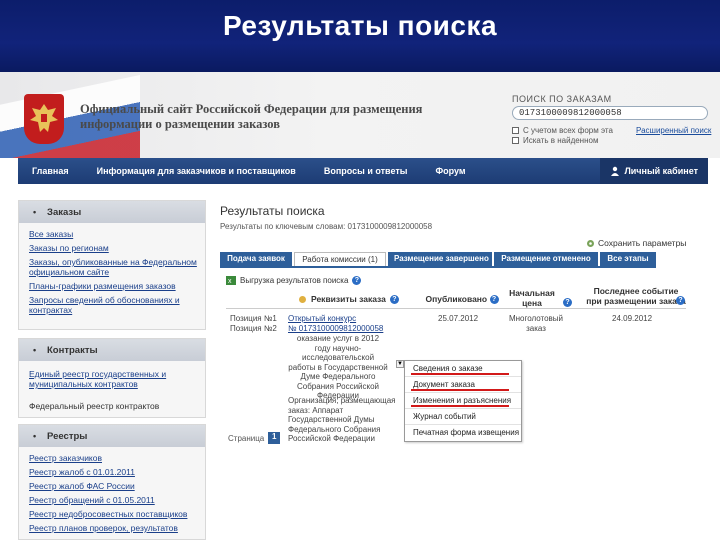 This screenshot has height=540, width=720. What do you see at coordinates (180, 124) in the screenshot?
I see `site-title-line2: информации о размещении заказов` at bounding box center [180, 124].